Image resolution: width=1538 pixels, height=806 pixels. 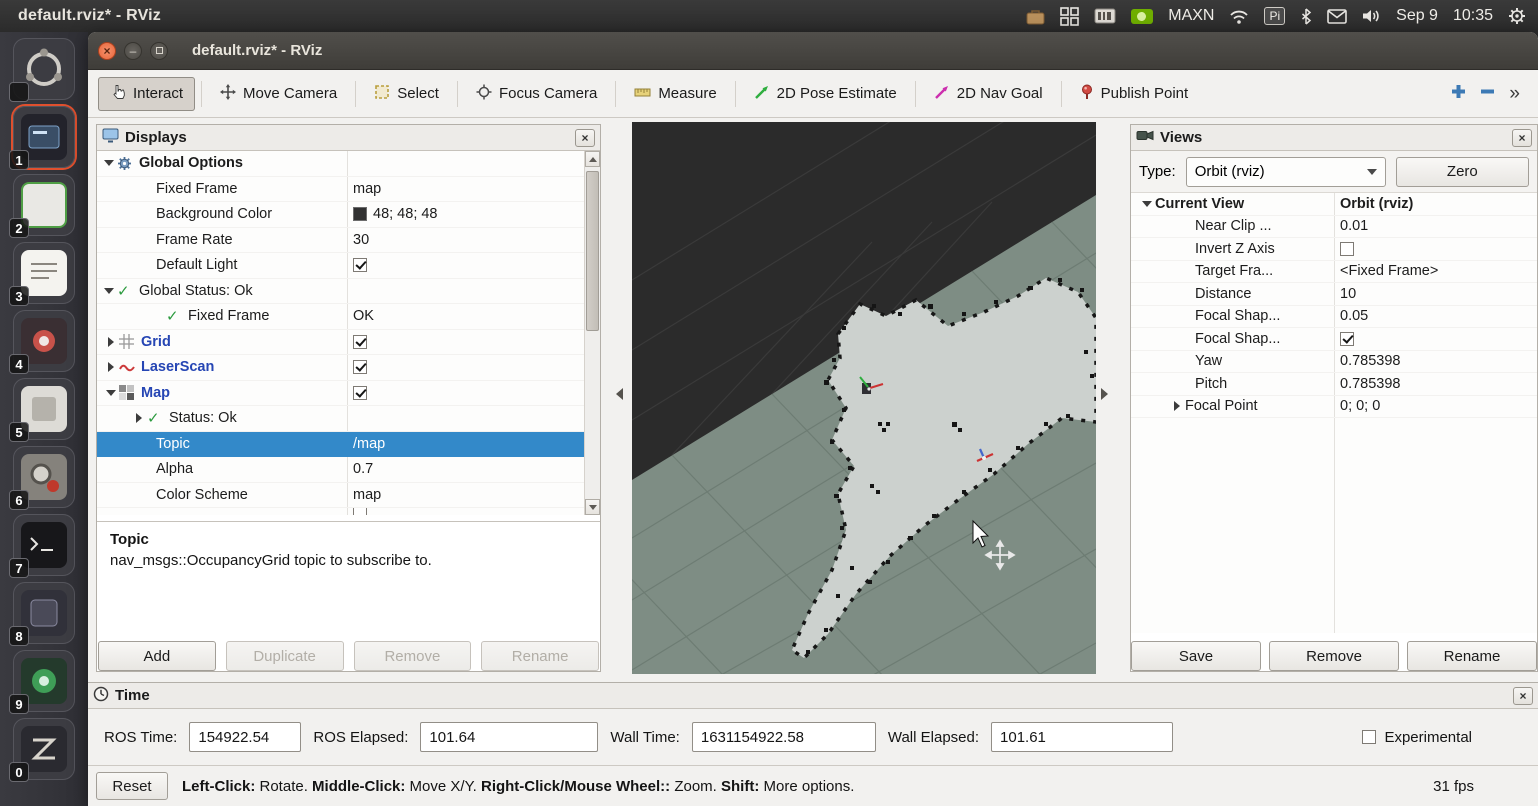 I want to click on views-panel-header: Views ×, so click(x=1334, y=138).